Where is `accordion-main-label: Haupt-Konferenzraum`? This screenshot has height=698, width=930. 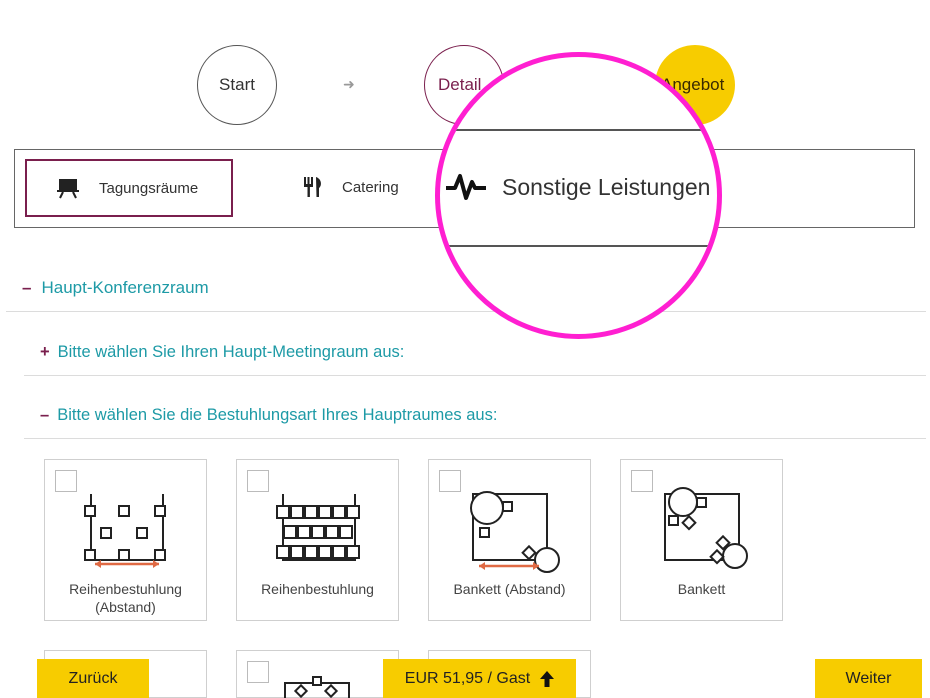 accordion-main-label: Haupt-Konferenzraum is located at coordinates (125, 287).